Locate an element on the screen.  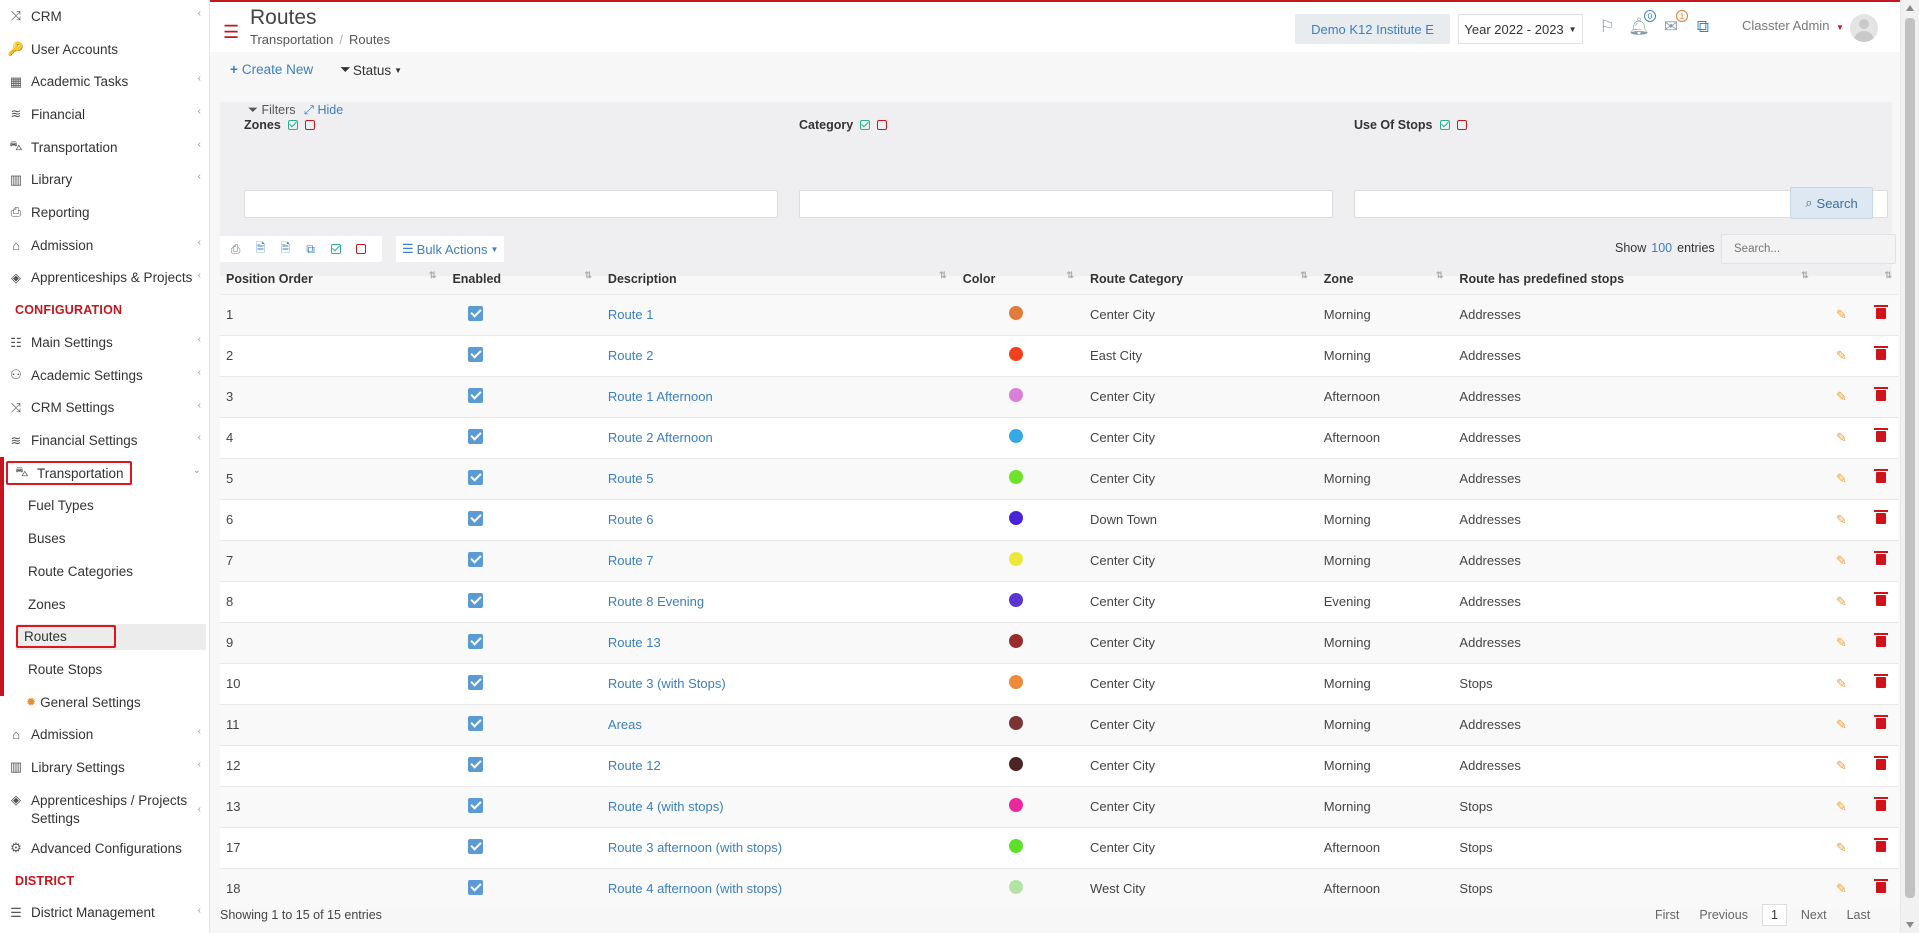
route-link: Route 8 Evening is located at coordinates (656, 601).